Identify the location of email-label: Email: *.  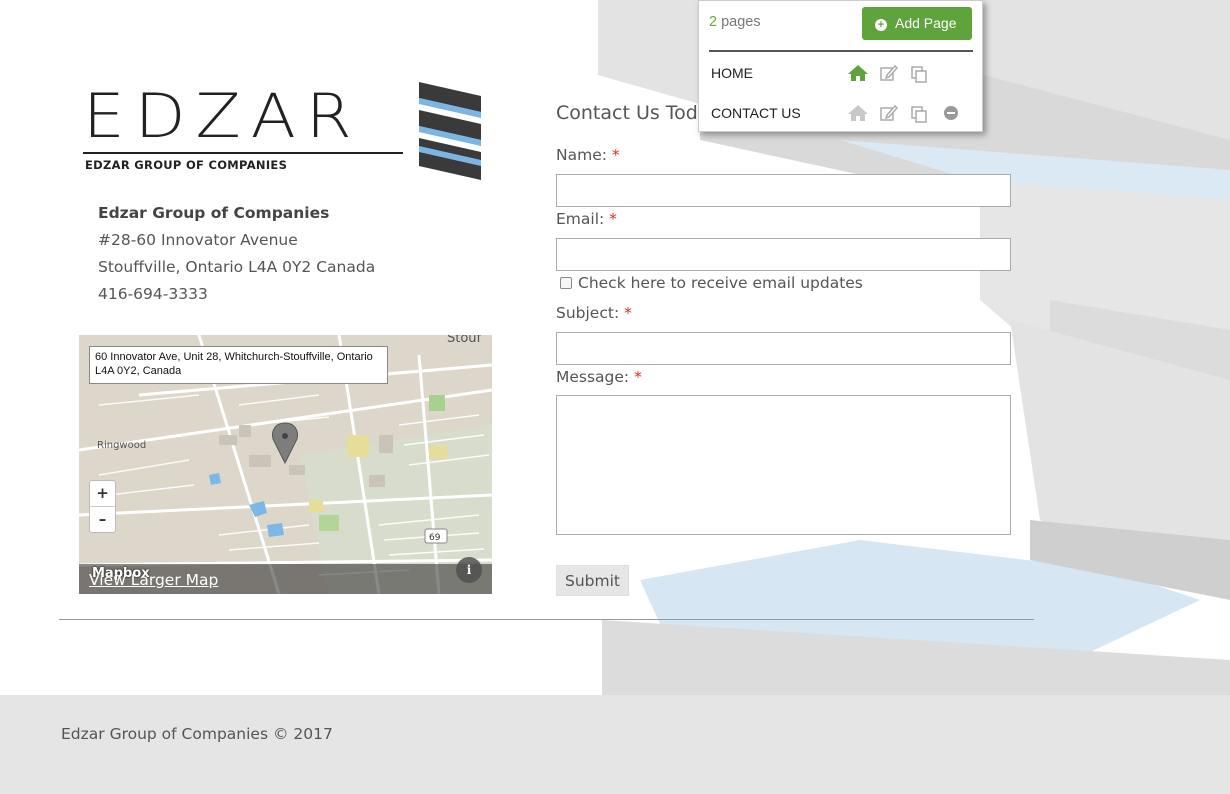
(586, 219).